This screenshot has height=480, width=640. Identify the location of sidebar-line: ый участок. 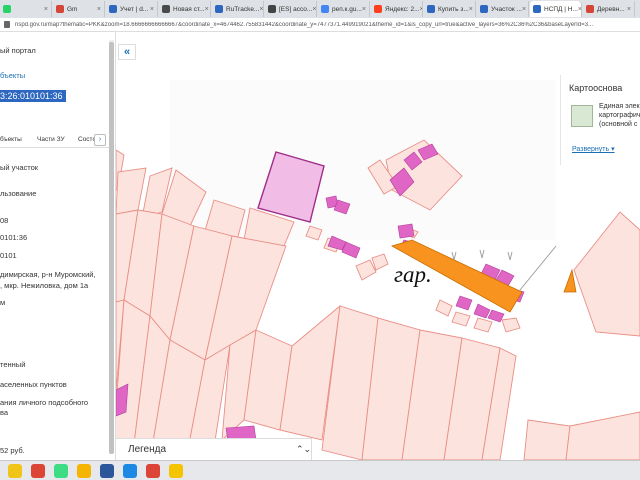
(19, 167).